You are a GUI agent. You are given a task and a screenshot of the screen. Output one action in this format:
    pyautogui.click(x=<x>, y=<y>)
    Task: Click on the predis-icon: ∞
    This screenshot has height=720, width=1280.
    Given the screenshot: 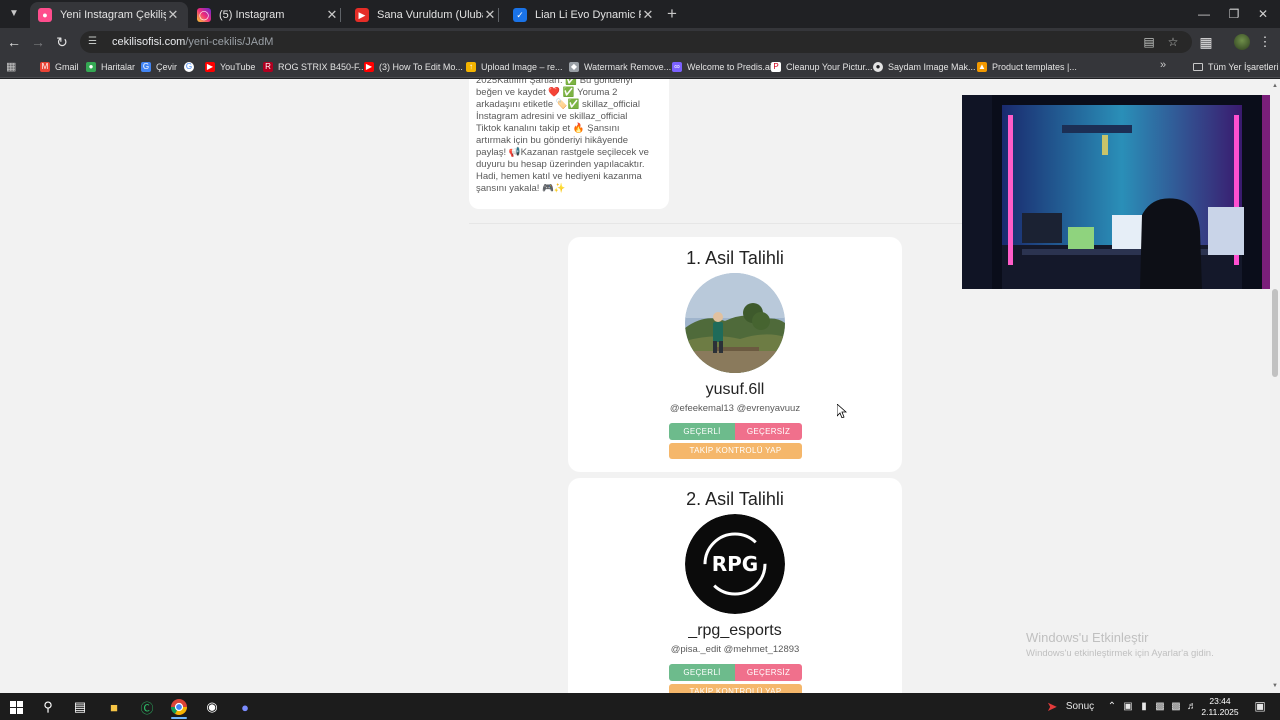 What is the action you would take?
    pyautogui.click(x=677, y=67)
    